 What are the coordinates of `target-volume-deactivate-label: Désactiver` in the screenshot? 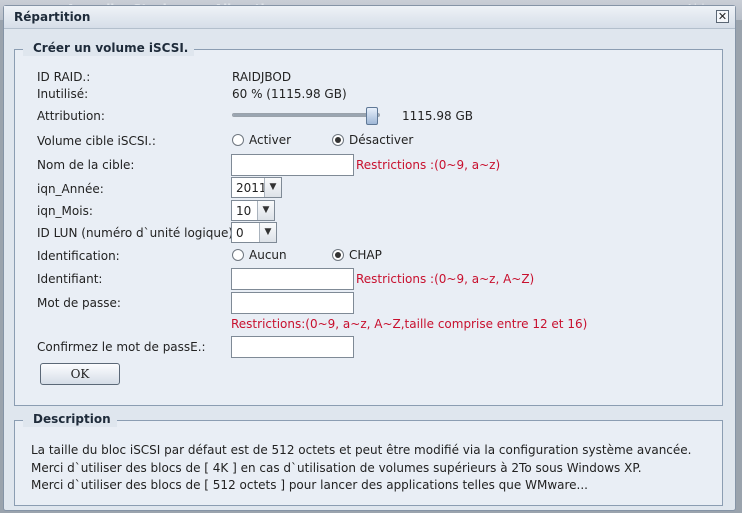 It's located at (381, 140).